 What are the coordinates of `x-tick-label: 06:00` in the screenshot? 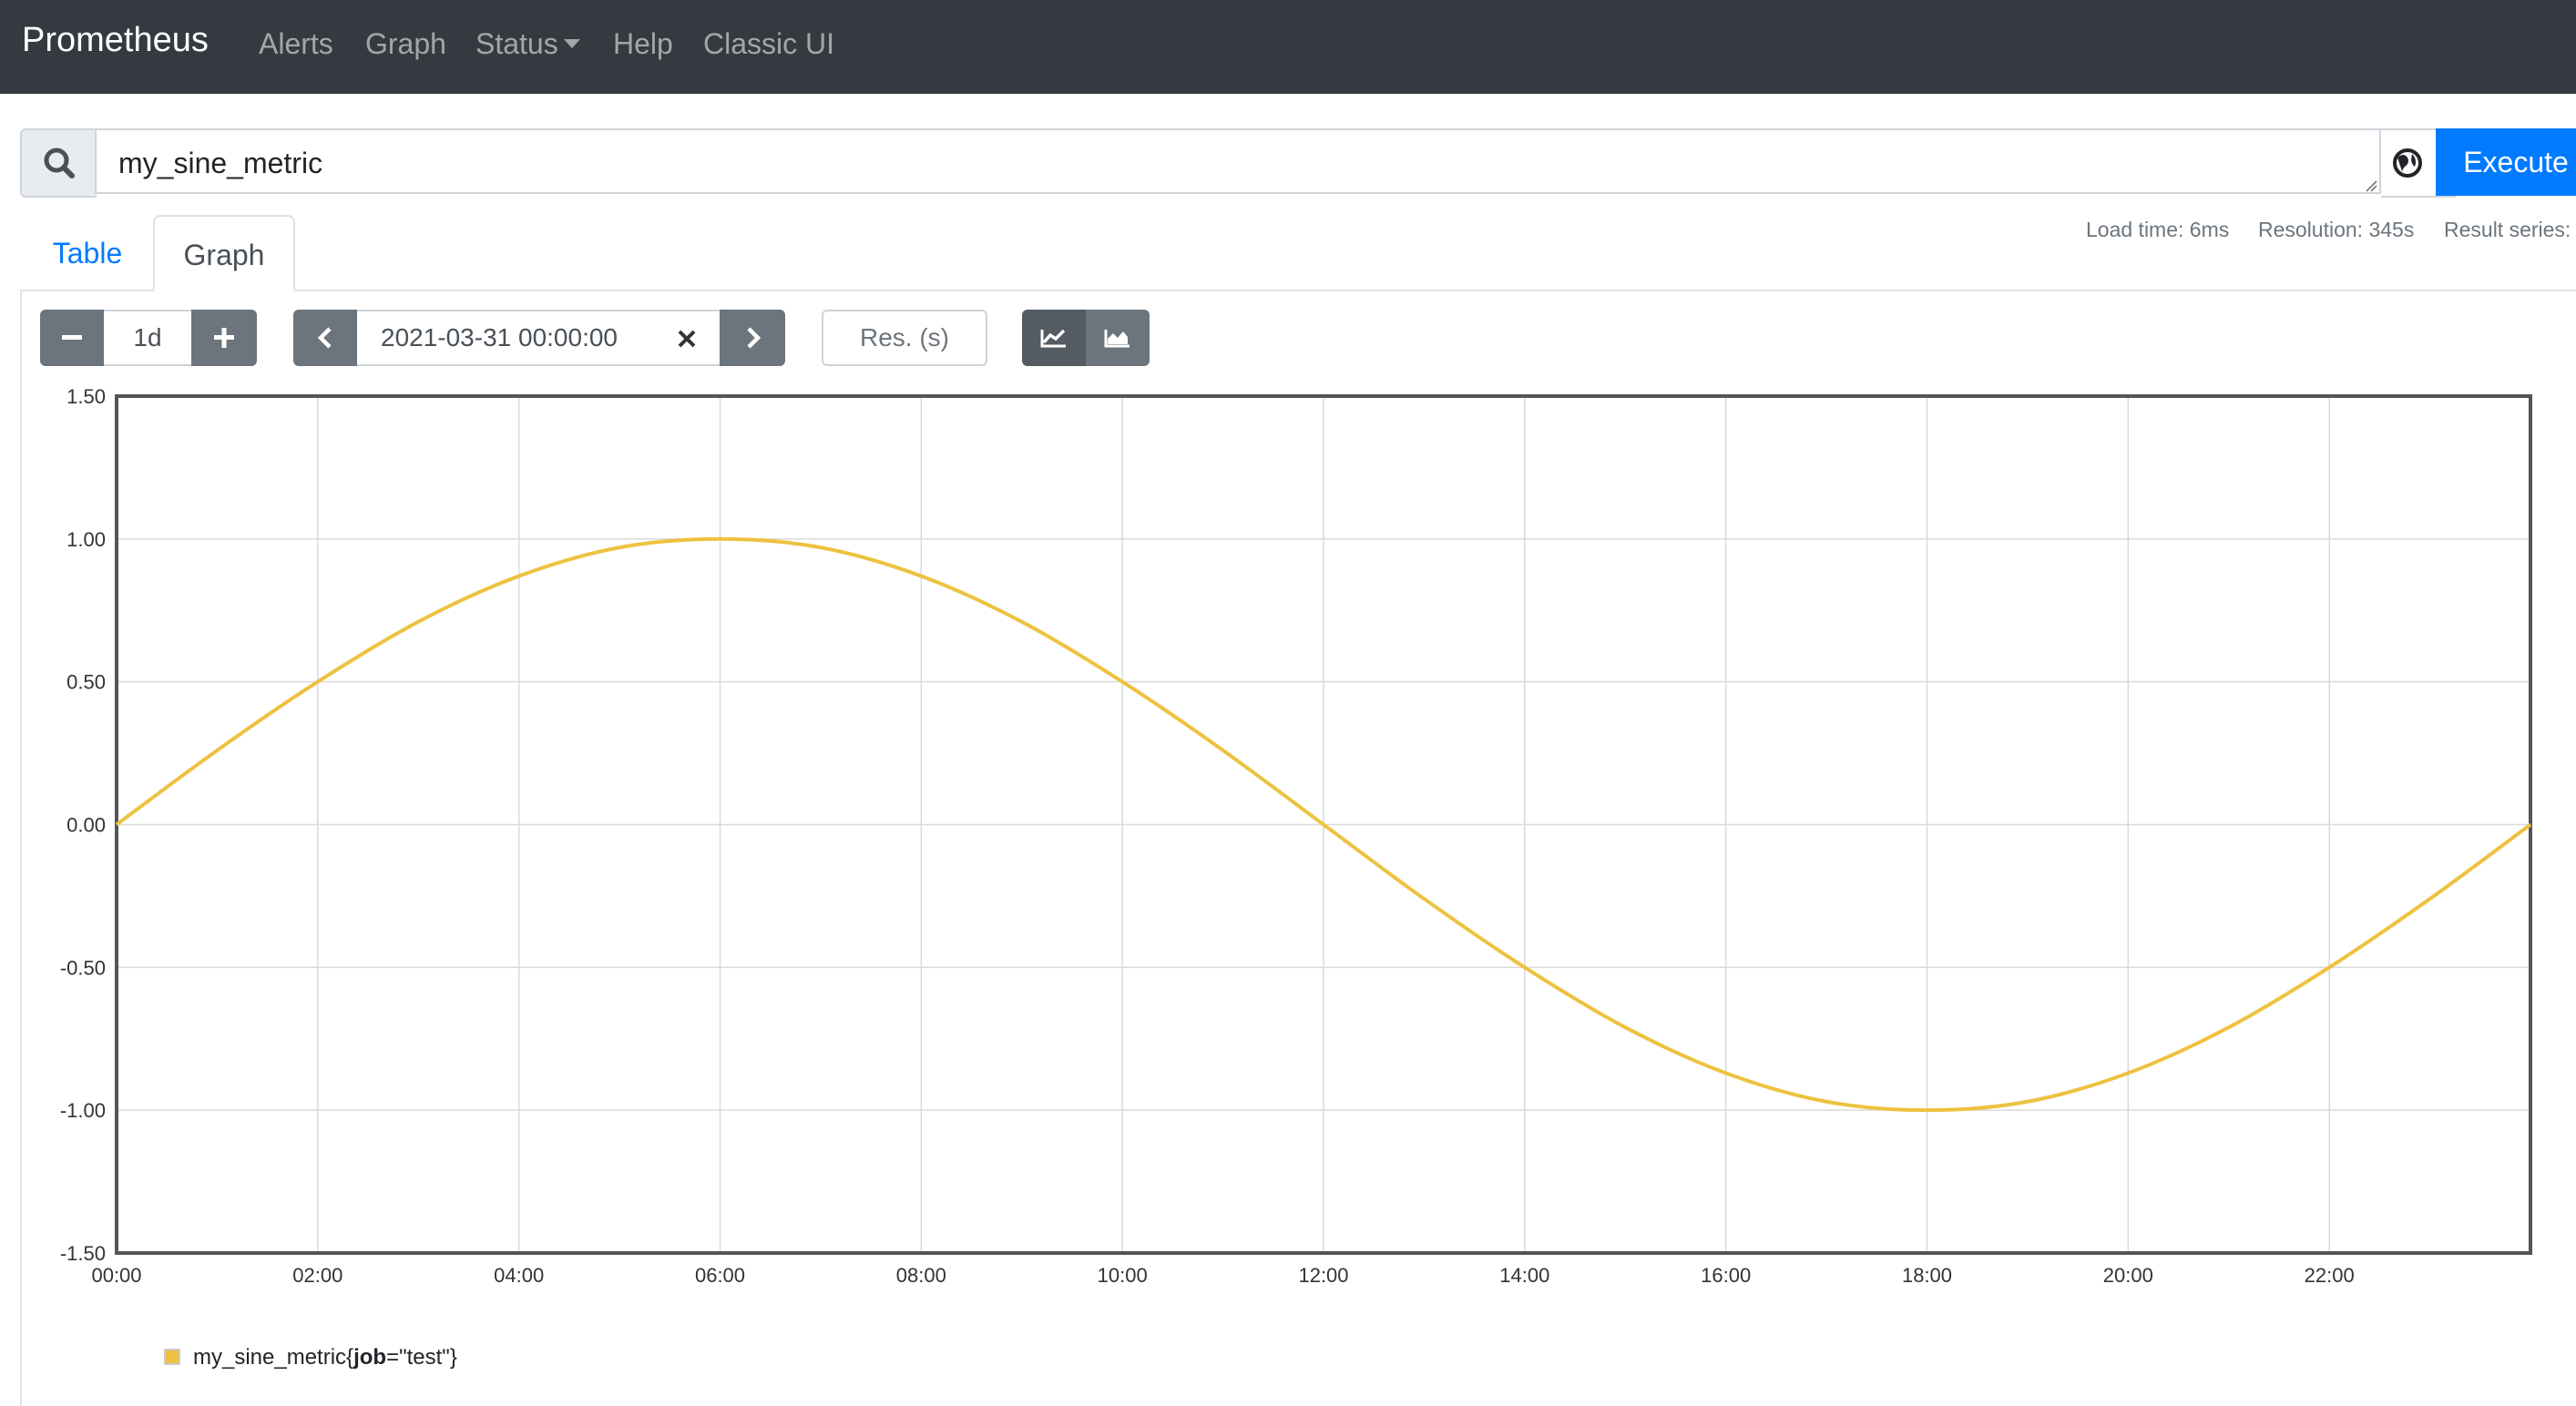 It's located at (720, 1275).